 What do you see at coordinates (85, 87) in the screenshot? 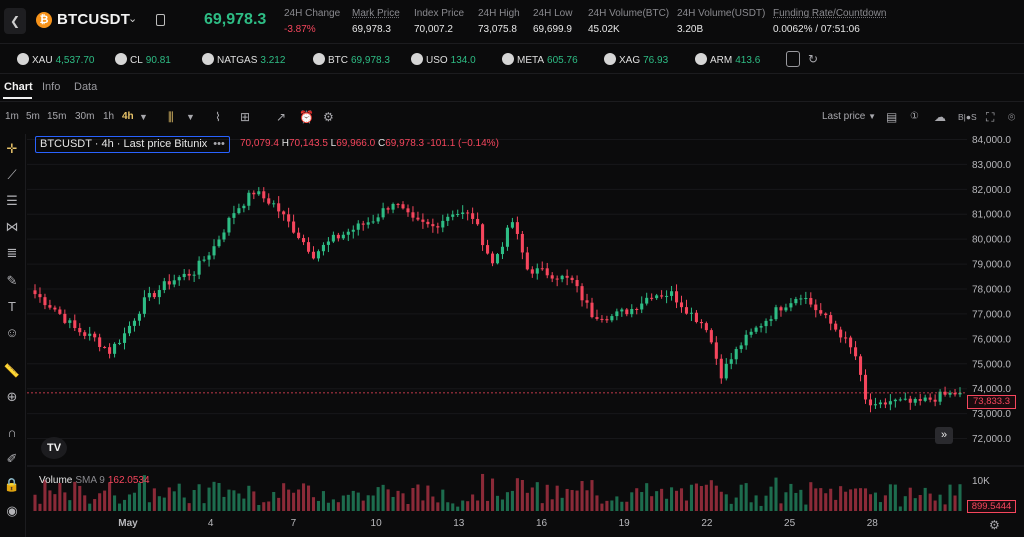
I see `tab-data: Data` at bounding box center [85, 87].